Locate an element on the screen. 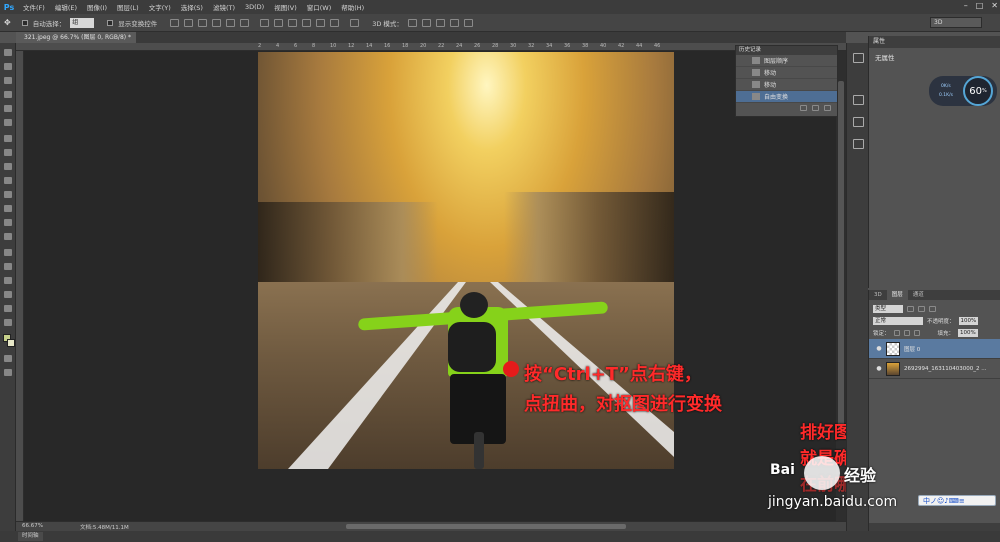 The height and width of the screenshot is (542, 1000). move-tool-icon is located at coordinates (8, 52).